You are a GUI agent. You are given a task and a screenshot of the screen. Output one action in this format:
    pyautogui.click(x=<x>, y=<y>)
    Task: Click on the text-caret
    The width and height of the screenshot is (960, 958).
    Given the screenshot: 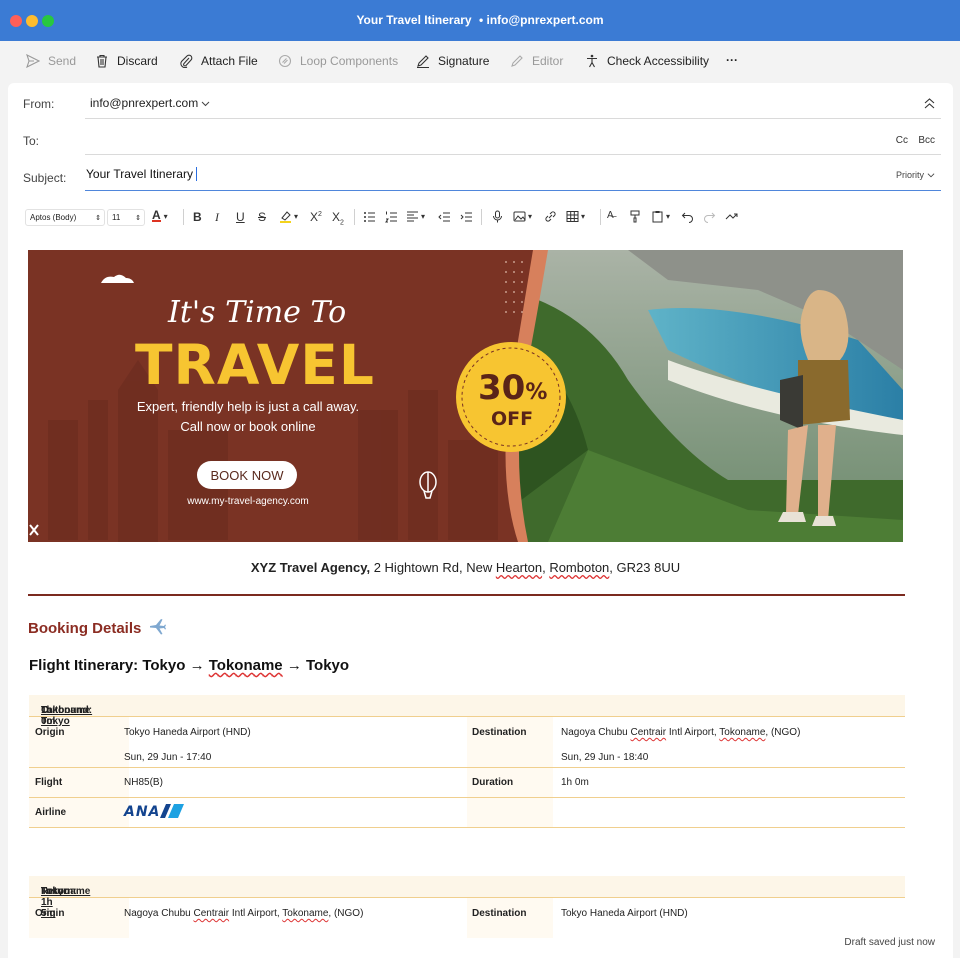 What is the action you would take?
    pyautogui.click(x=196, y=174)
    